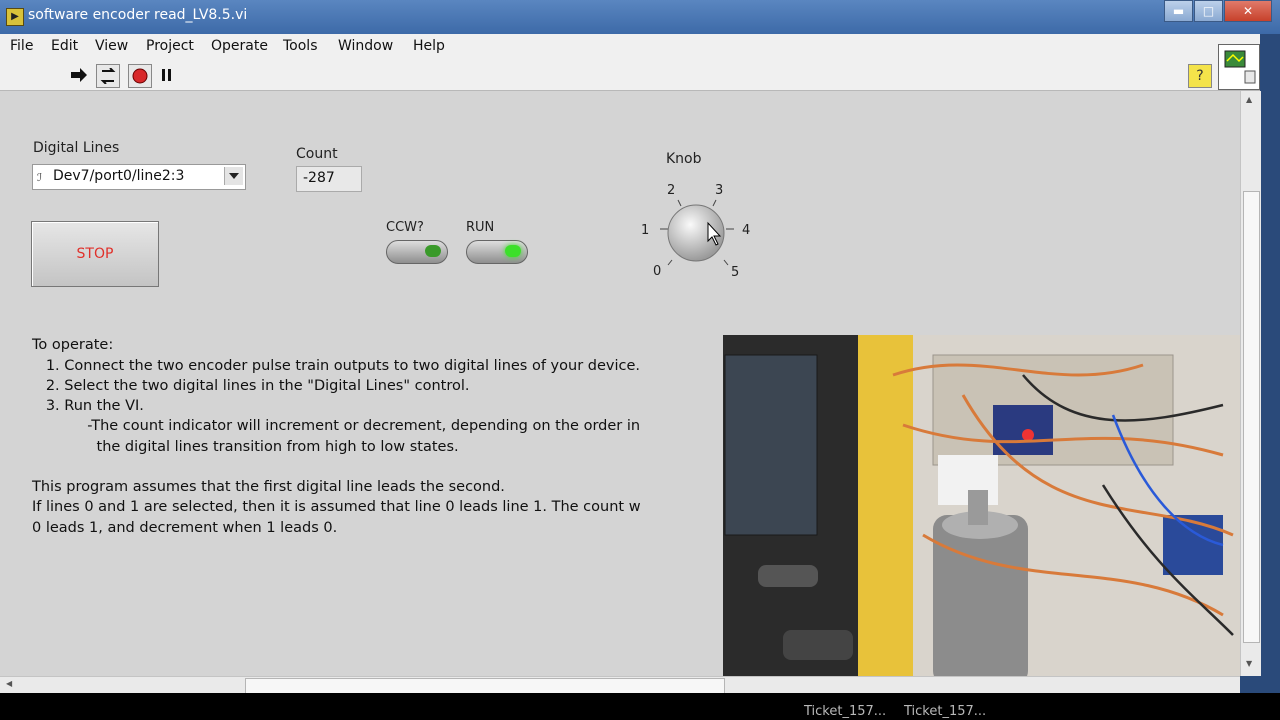  Describe the element at coordinates (429, 46) in the screenshot. I see `menu-help: Help` at that location.